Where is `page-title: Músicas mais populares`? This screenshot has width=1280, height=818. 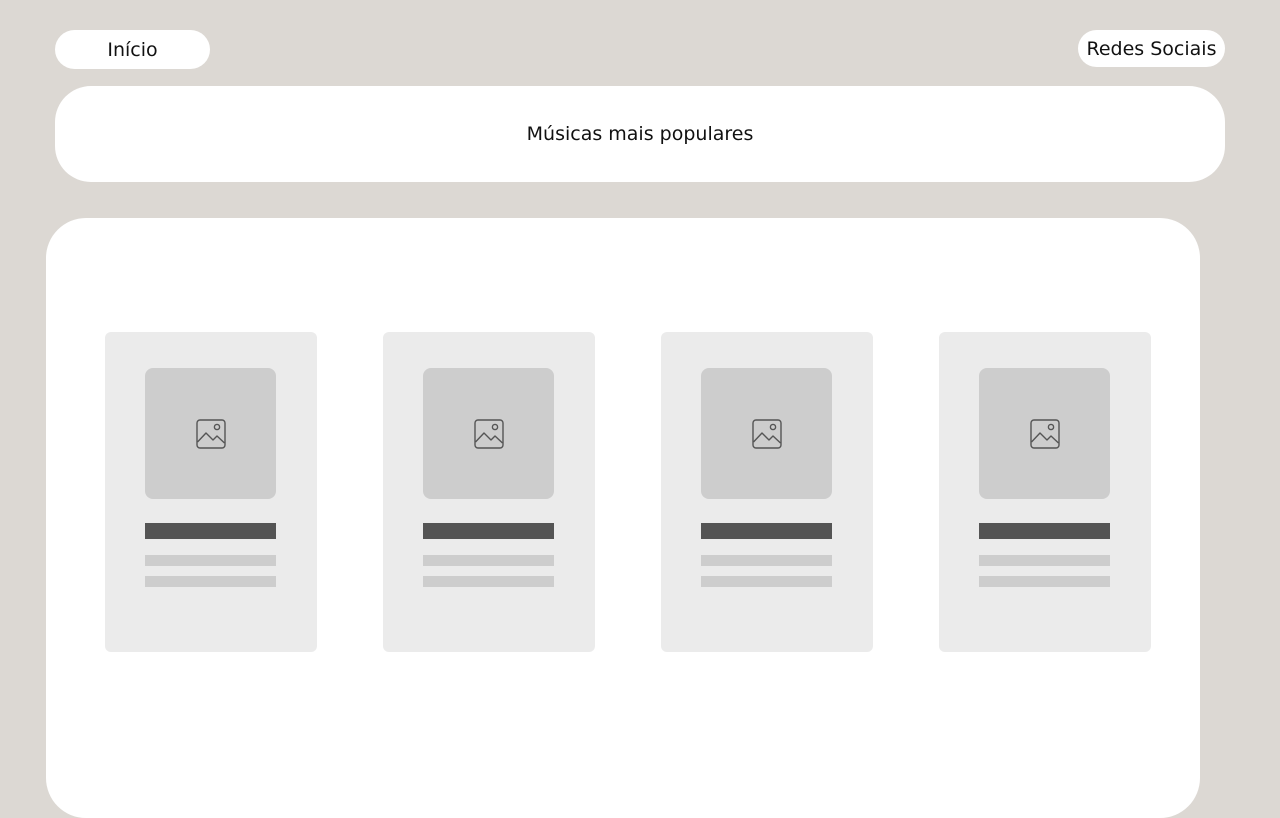
page-title: Músicas mais populares is located at coordinates (640, 134).